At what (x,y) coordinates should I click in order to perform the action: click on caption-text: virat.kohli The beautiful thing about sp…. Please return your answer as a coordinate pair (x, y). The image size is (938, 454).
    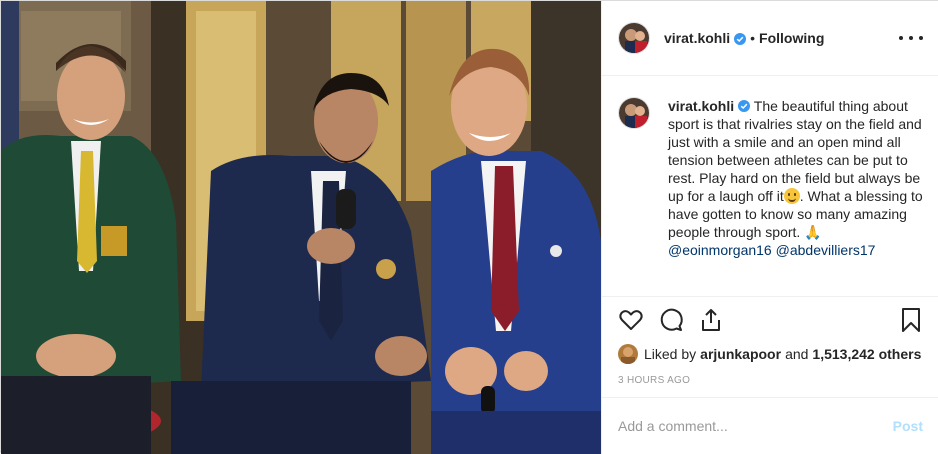
    Looking at the image, I should click on (795, 178).